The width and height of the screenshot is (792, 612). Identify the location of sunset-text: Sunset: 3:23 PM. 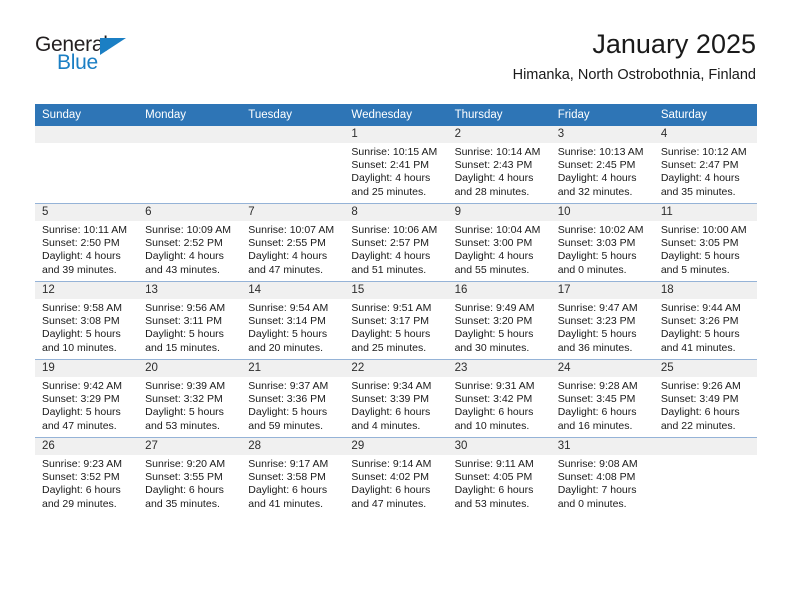
(596, 321).